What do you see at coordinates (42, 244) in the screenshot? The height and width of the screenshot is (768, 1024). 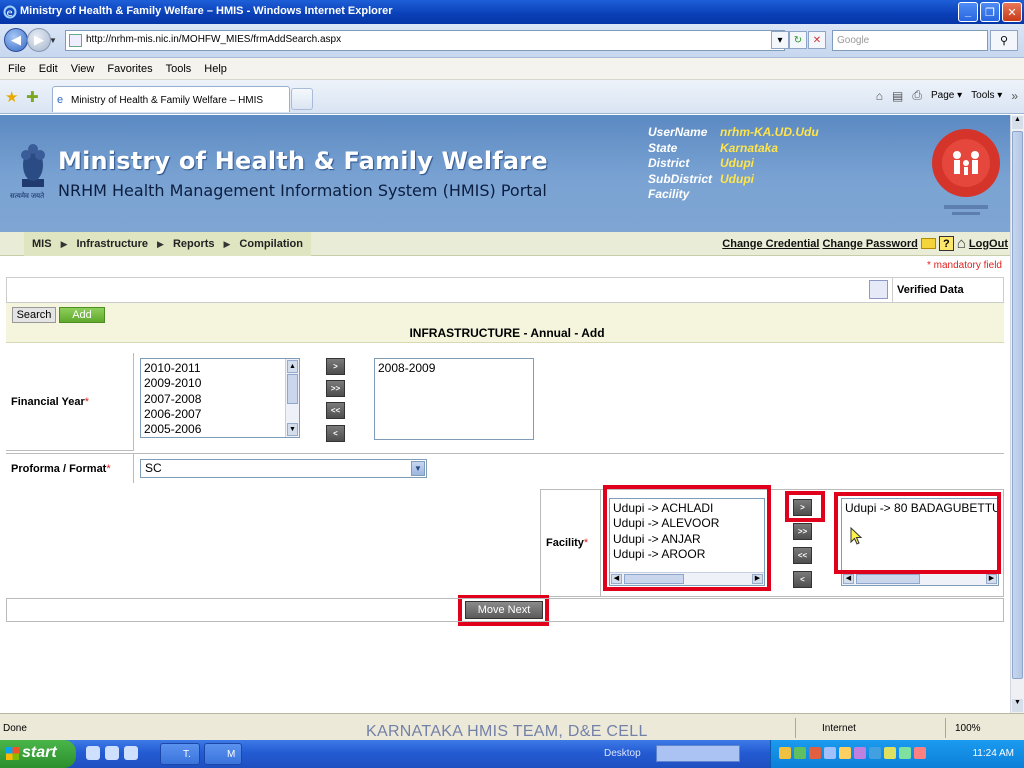 I see `nav-mis: MIS` at bounding box center [42, 244].